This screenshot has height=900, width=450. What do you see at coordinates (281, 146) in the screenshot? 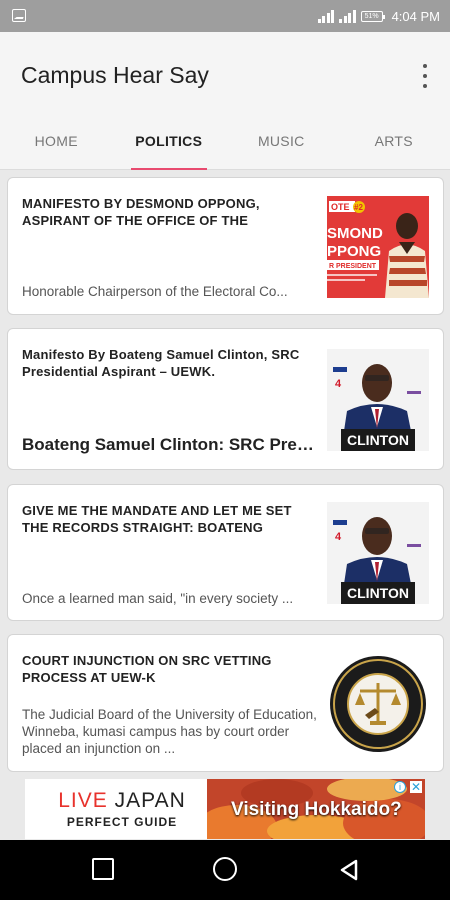
I see `tab-music: MUSIC` at bounding box center [281, 146].